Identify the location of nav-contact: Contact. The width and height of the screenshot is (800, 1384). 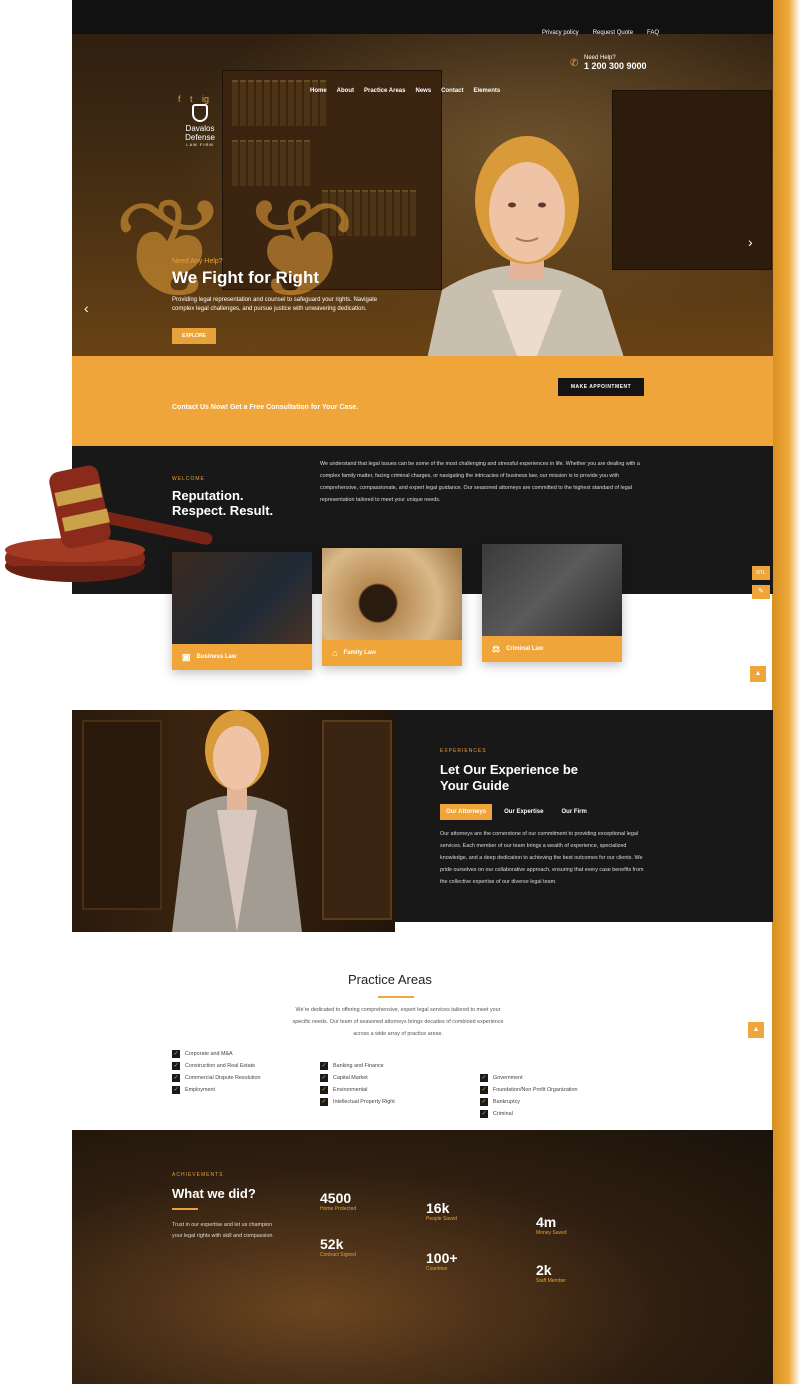
(452, 91).